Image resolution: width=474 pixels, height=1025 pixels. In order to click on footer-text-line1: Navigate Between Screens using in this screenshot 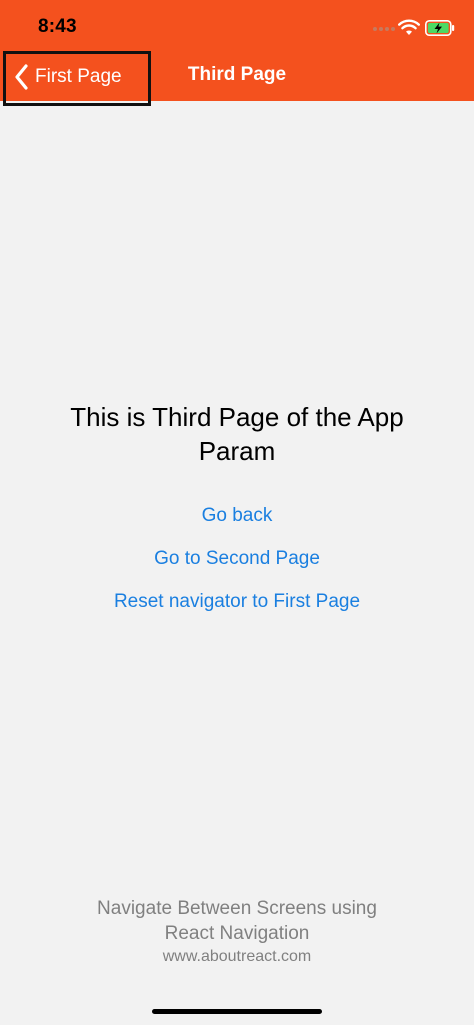, I will do `click(237, 908)`.